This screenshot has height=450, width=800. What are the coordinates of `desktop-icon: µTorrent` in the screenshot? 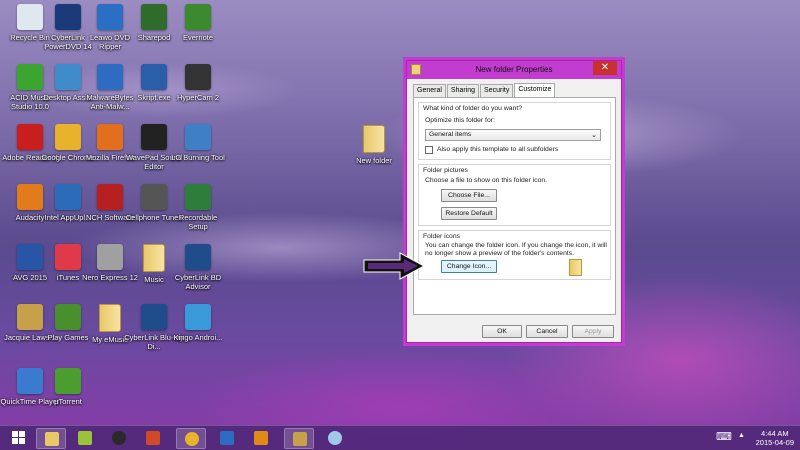 It's located at (68, 387).